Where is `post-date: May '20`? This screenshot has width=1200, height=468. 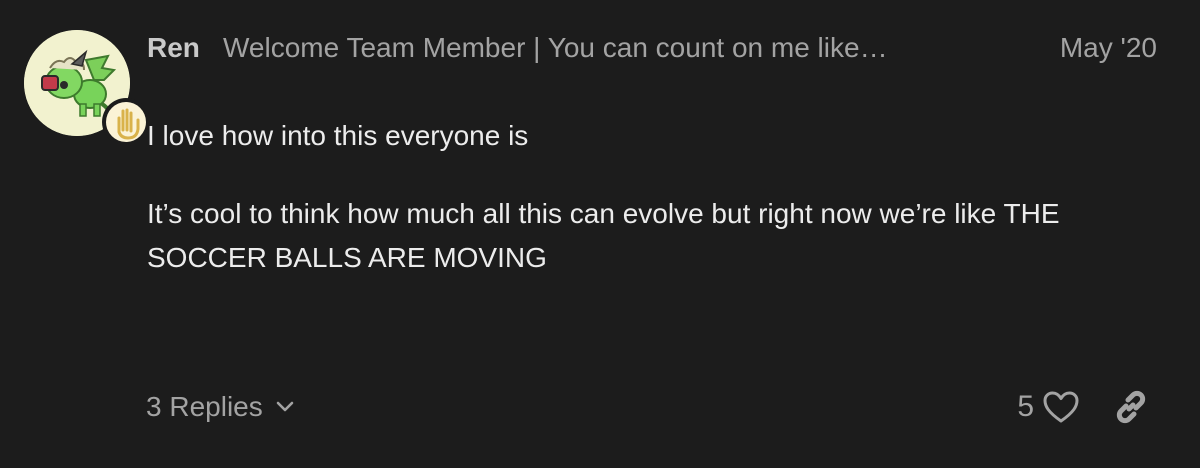
post-date: May '20 is located at coordinates (1095, 48).